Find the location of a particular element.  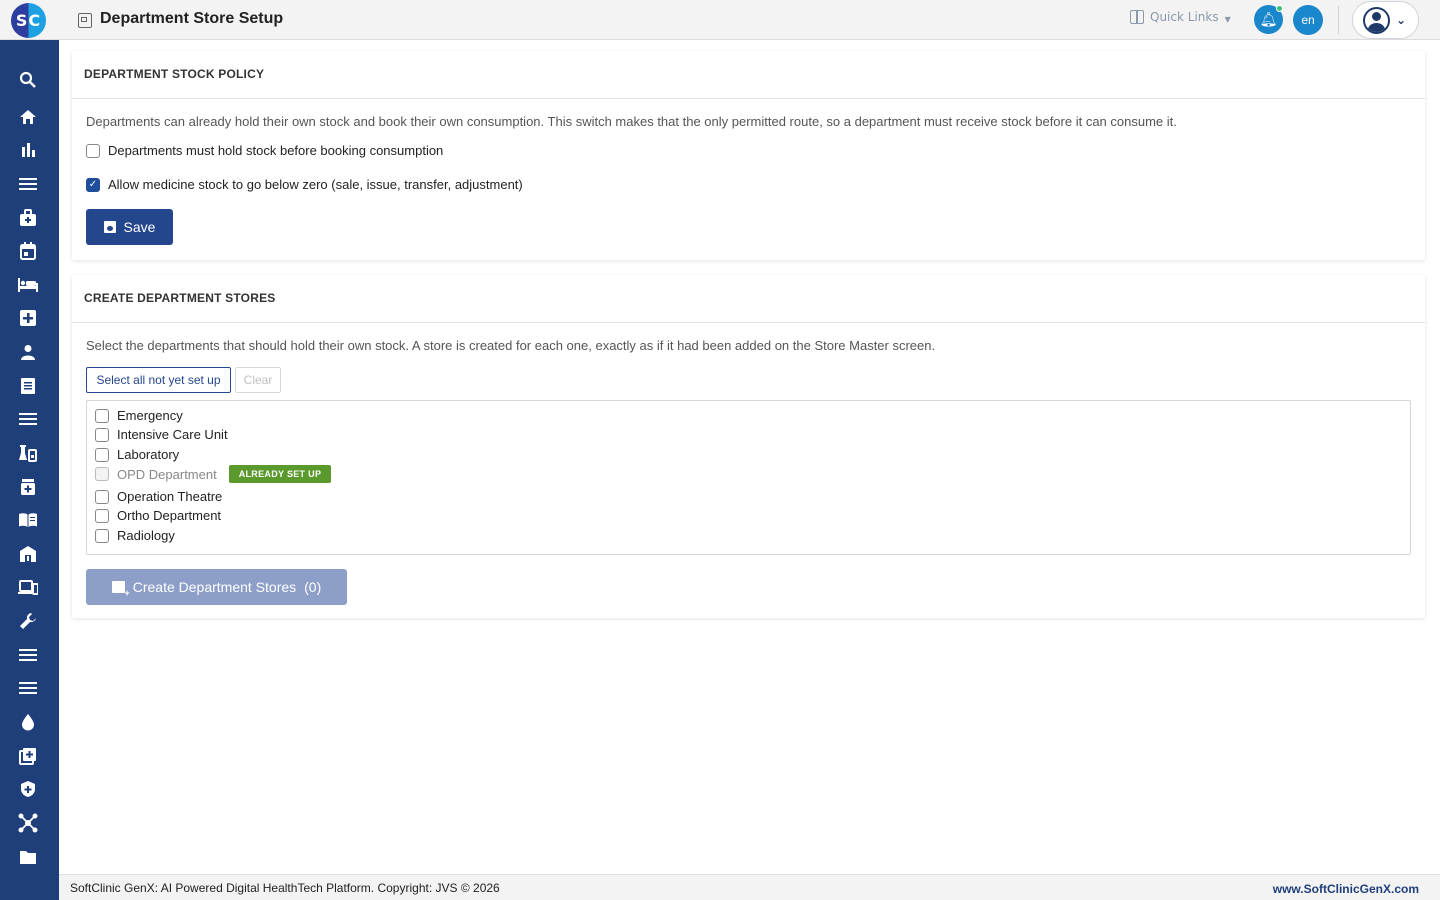

department-item: Ortho Department is located at coordinates (158, 515).